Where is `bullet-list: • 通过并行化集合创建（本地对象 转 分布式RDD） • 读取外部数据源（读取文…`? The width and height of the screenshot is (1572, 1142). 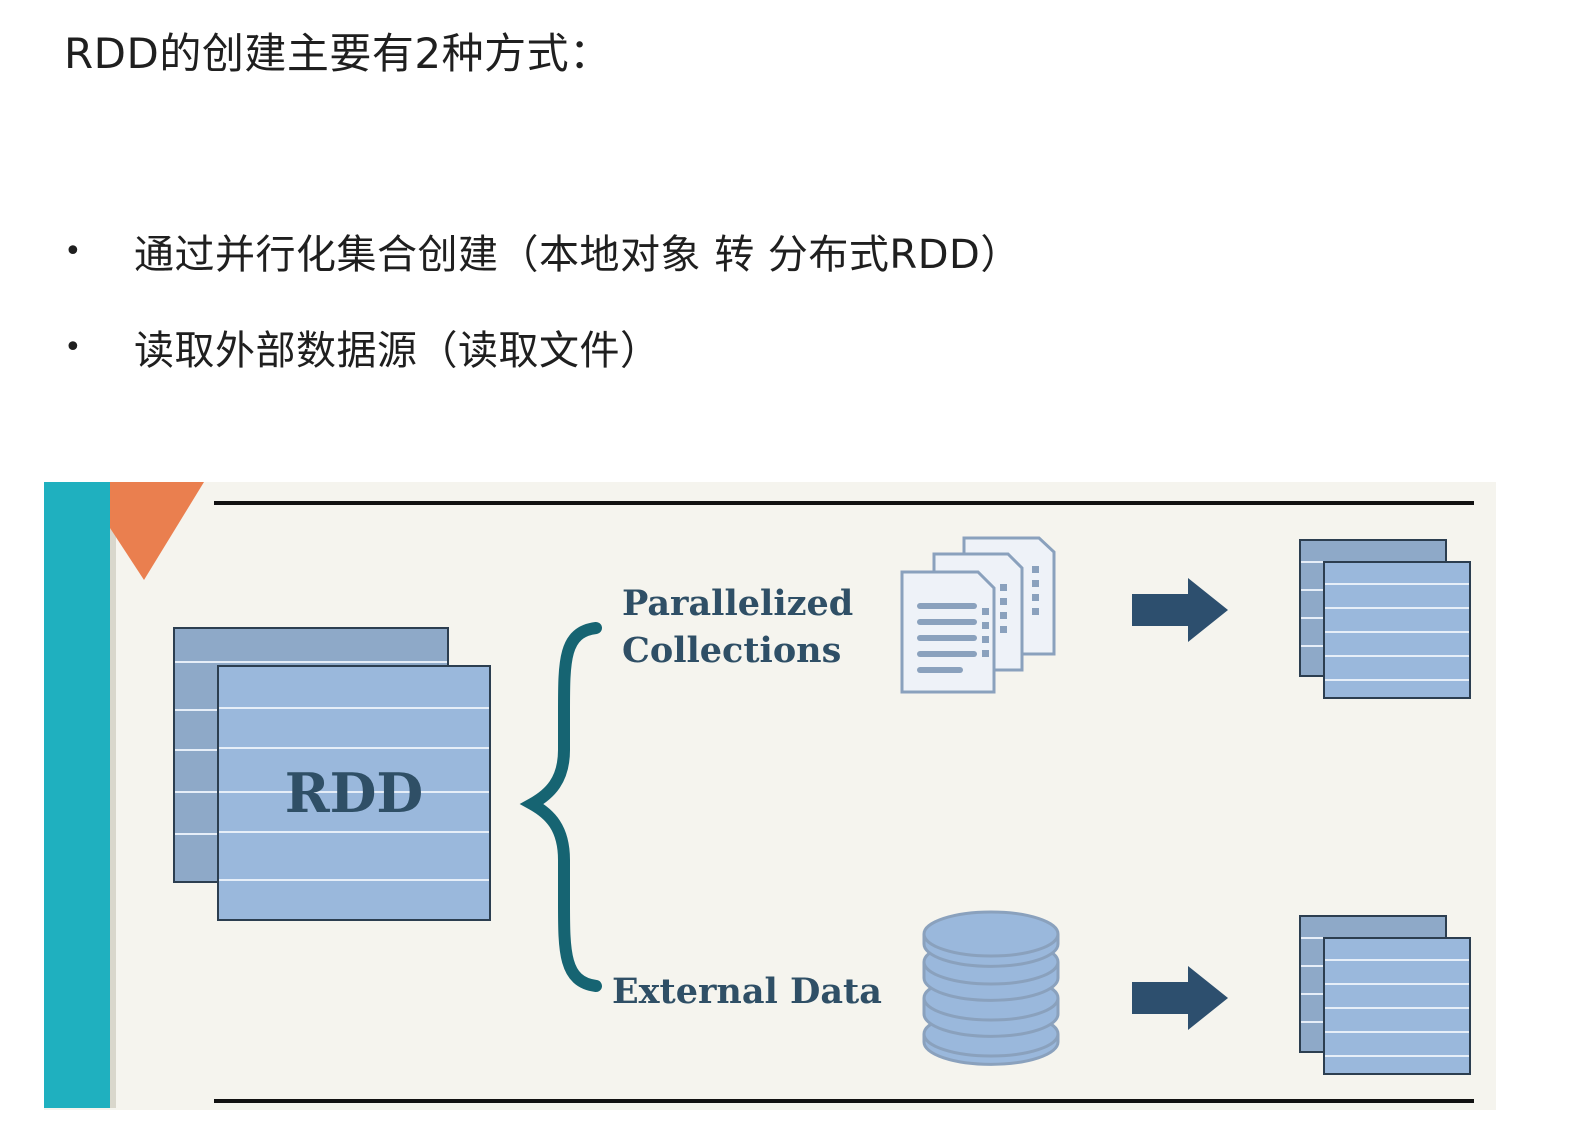
bullet-list: • 通过并行化集合创建（本地对象 转 分布式RDD） • 读取外部数据源（读取文… is located at coordinates (540, 314).